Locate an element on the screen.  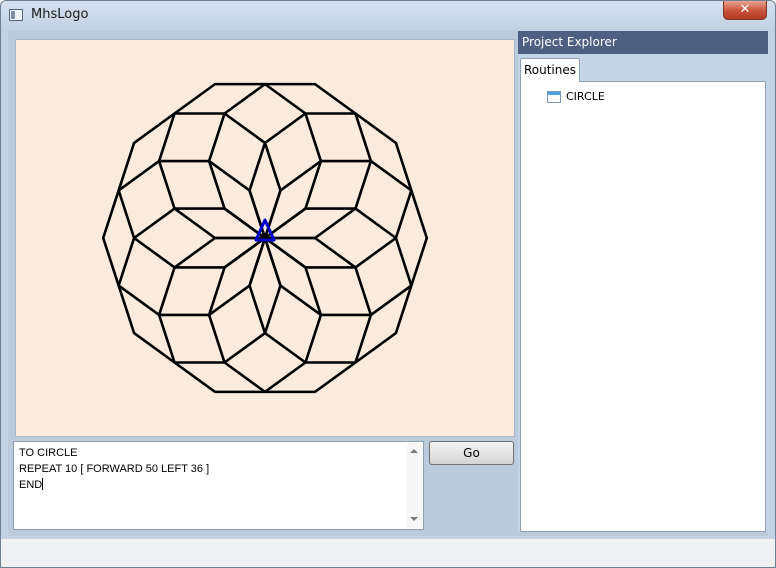
status-bar is located at coordinates (388, 552).